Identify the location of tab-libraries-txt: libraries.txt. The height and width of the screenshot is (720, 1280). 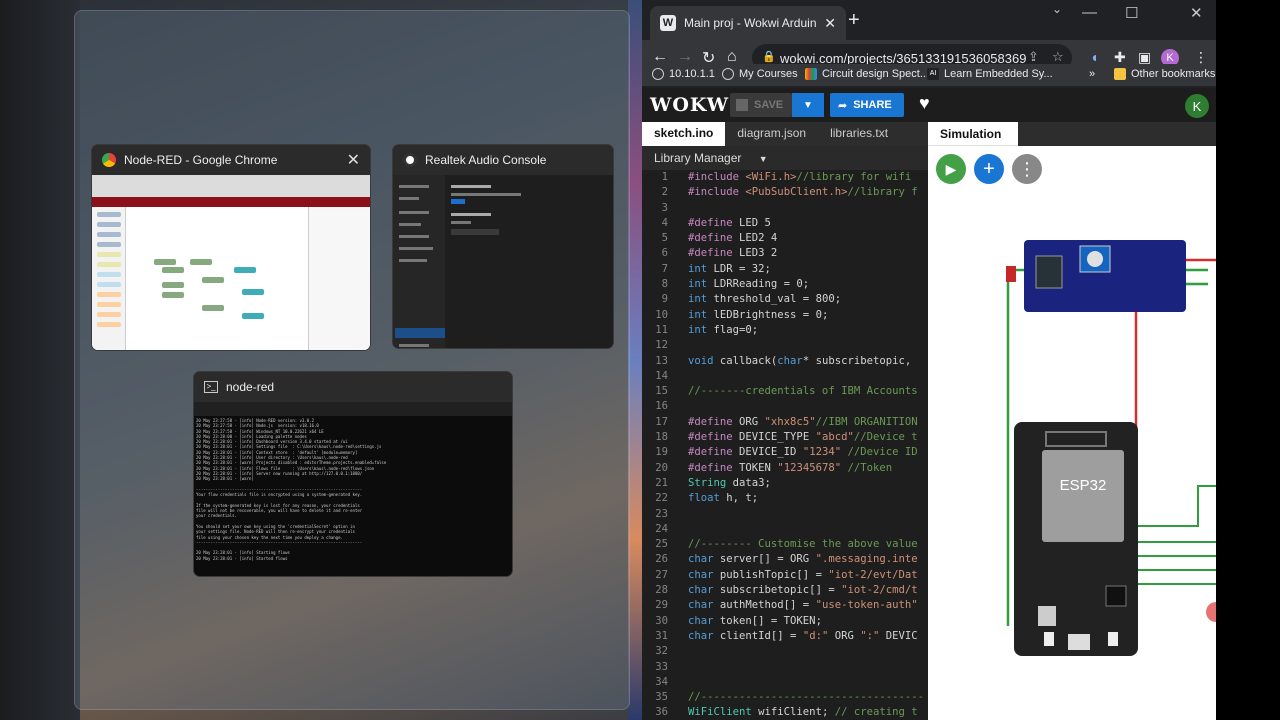
(859, 134).